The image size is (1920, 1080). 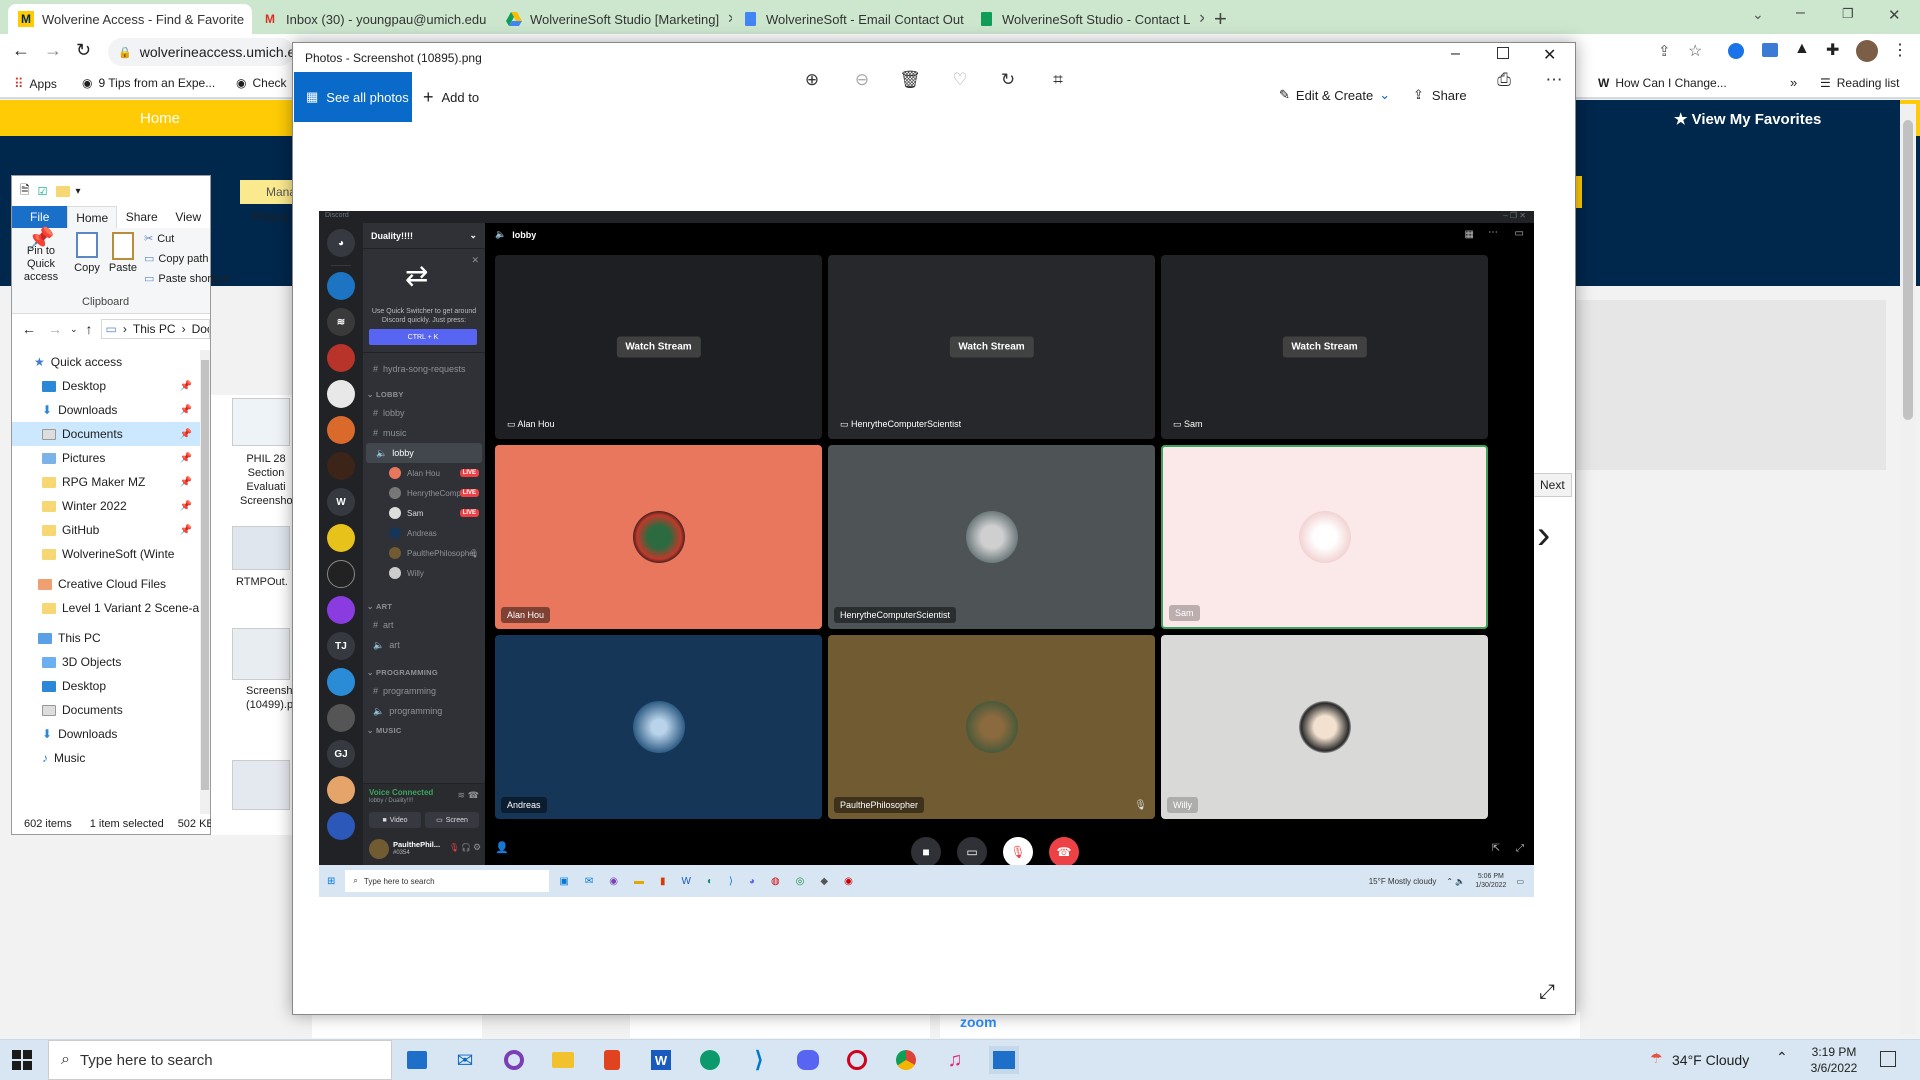 I want to click on itunes-icon: ♫, so click(x=955, y=1060).